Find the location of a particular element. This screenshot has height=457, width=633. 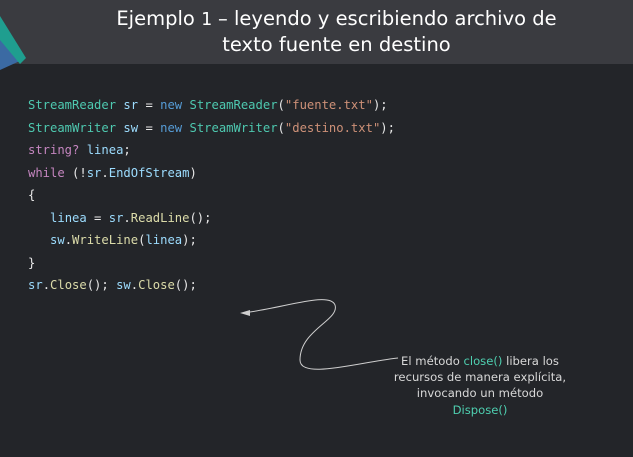

annotation-method-close: close() is located at coordinates (483, 361).